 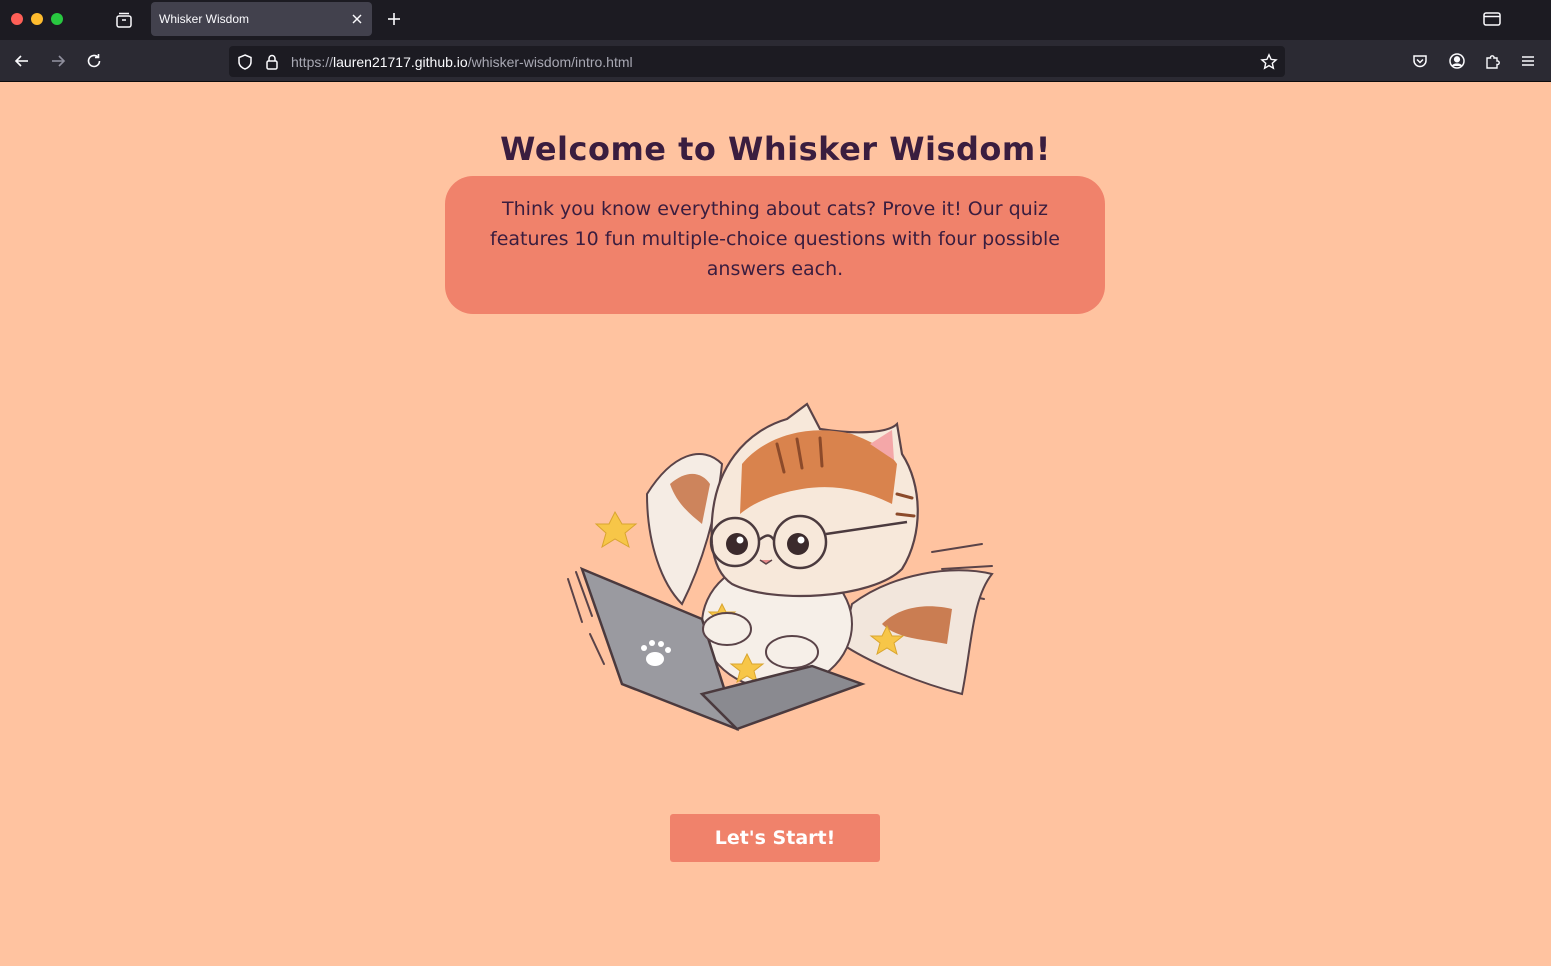 I want to click on plus-icon, so click(x=394, y=19).